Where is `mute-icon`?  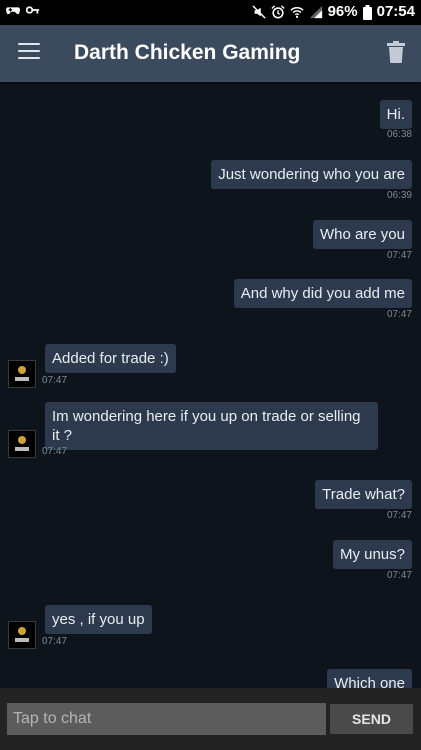
mute-icon is located at coordinates (258, 12).